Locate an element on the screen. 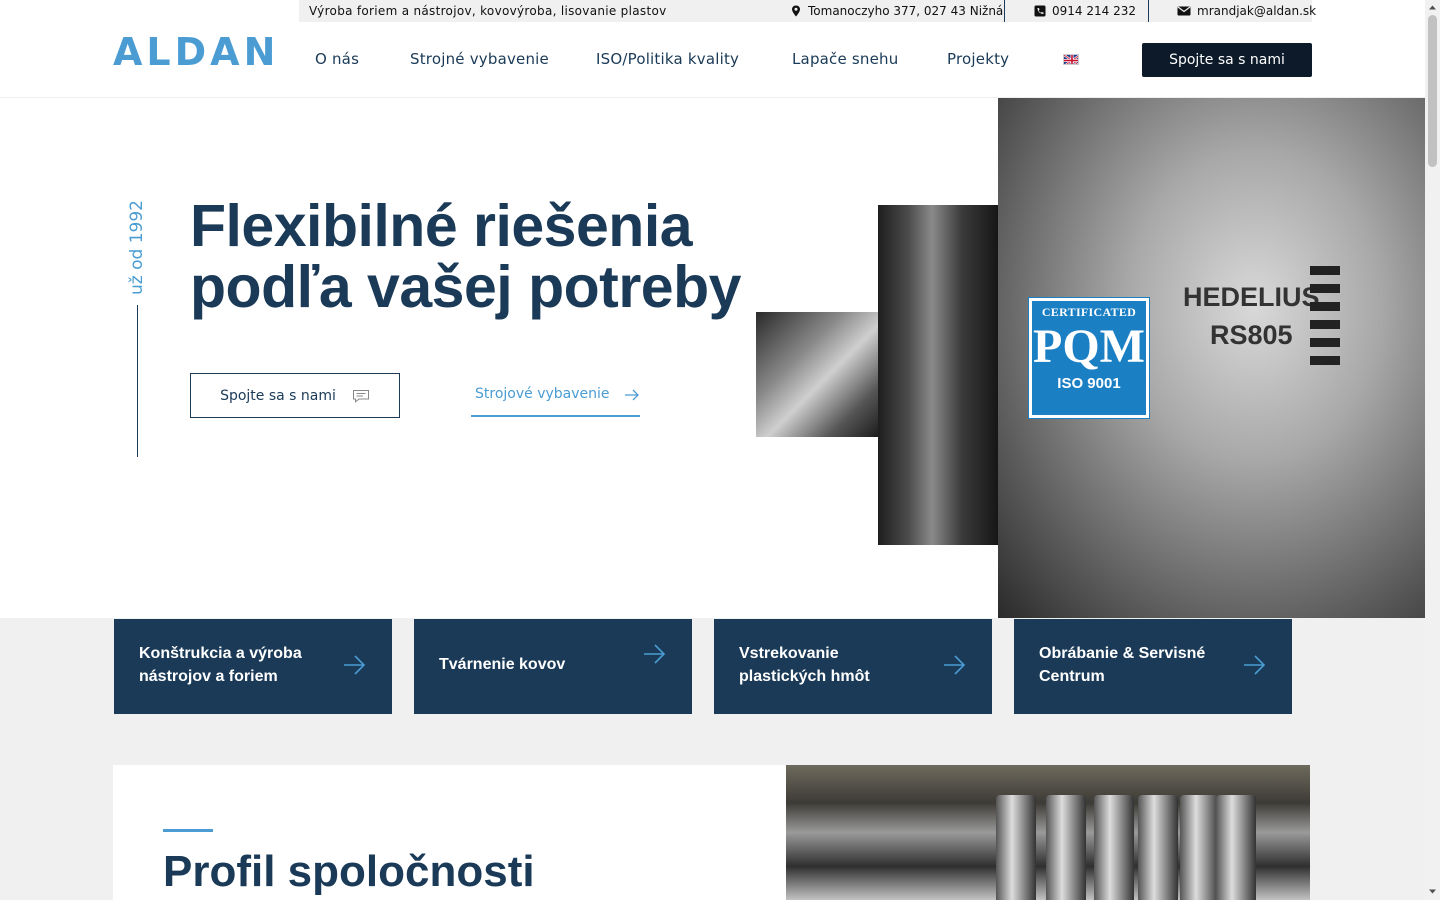 The height and width of the screenshot is (900, 1440). nav-item-projekty: Projekty is located at coordinates (978, 59).